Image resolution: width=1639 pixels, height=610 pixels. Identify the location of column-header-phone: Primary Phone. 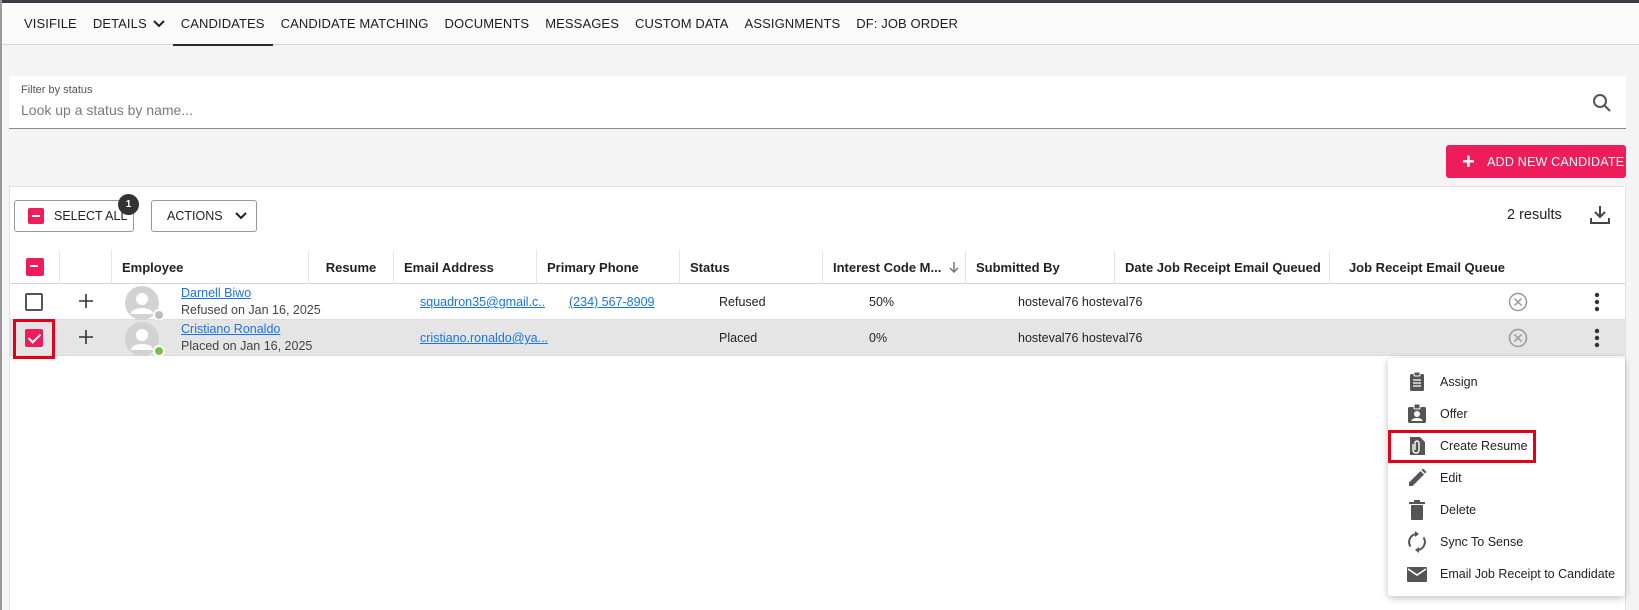
(608, 267).